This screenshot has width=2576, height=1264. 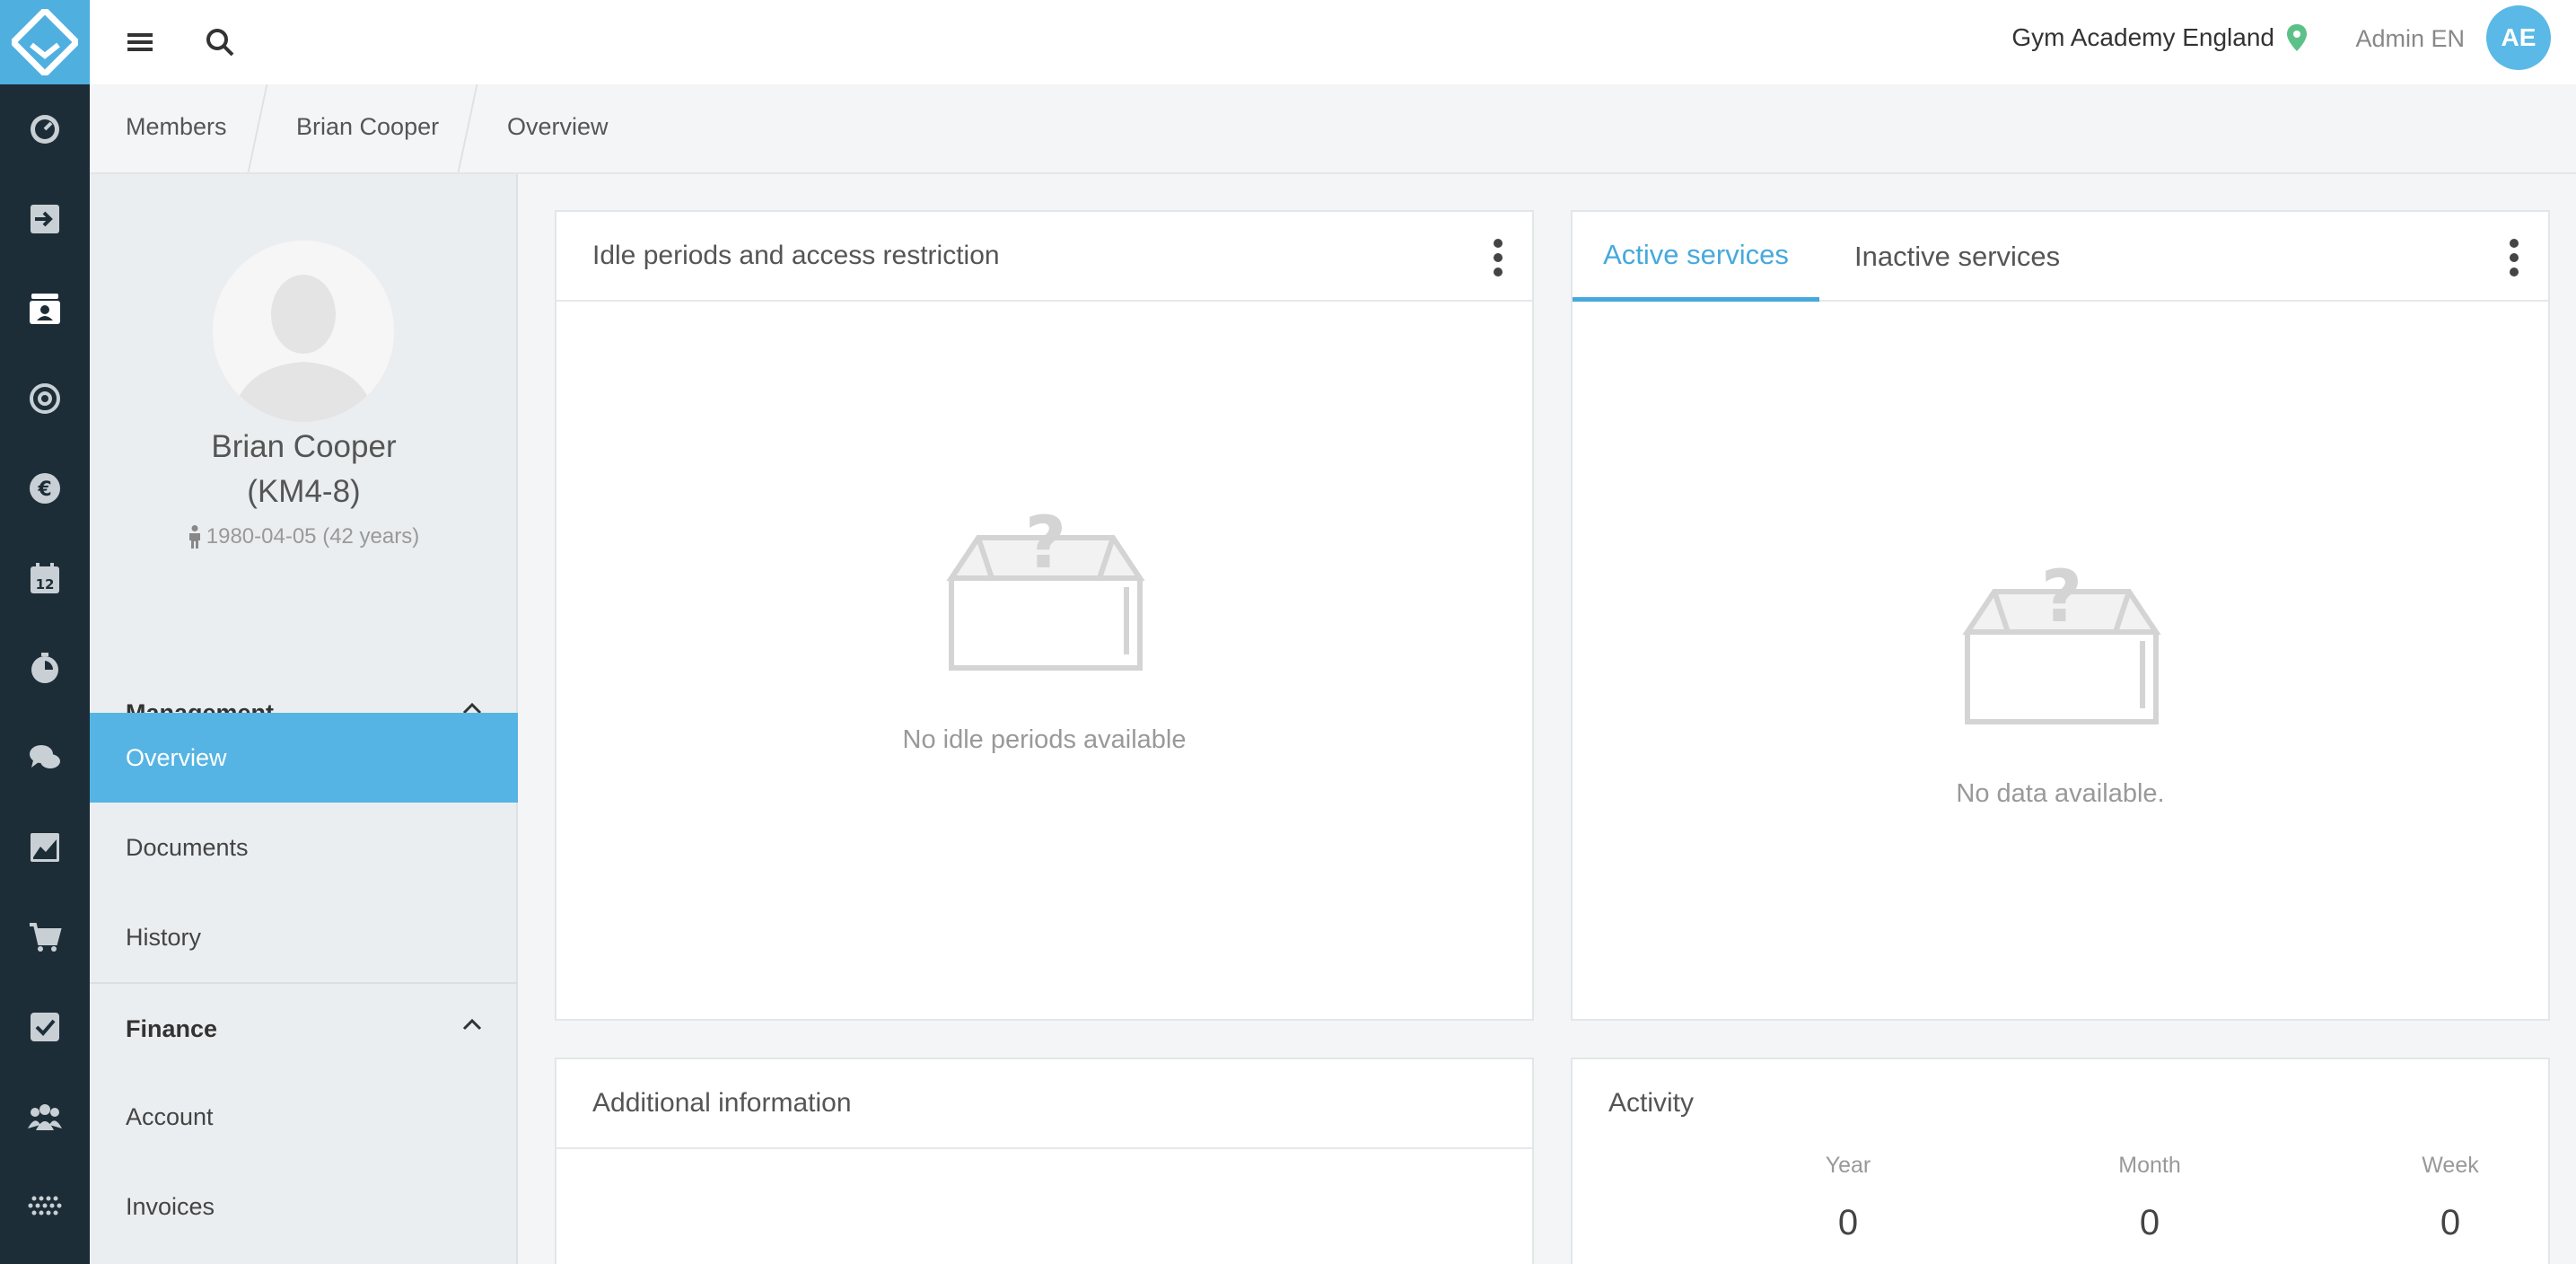 I want to click on avatar: AE, so click(x=2518, y=37).